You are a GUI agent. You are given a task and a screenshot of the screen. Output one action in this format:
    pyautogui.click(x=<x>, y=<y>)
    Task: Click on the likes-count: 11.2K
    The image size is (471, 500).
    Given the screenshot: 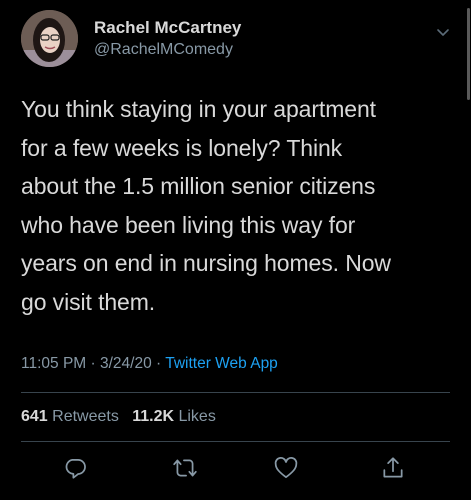 What is the action you would take?
    pyautogui.click(x=153, y=416)
    